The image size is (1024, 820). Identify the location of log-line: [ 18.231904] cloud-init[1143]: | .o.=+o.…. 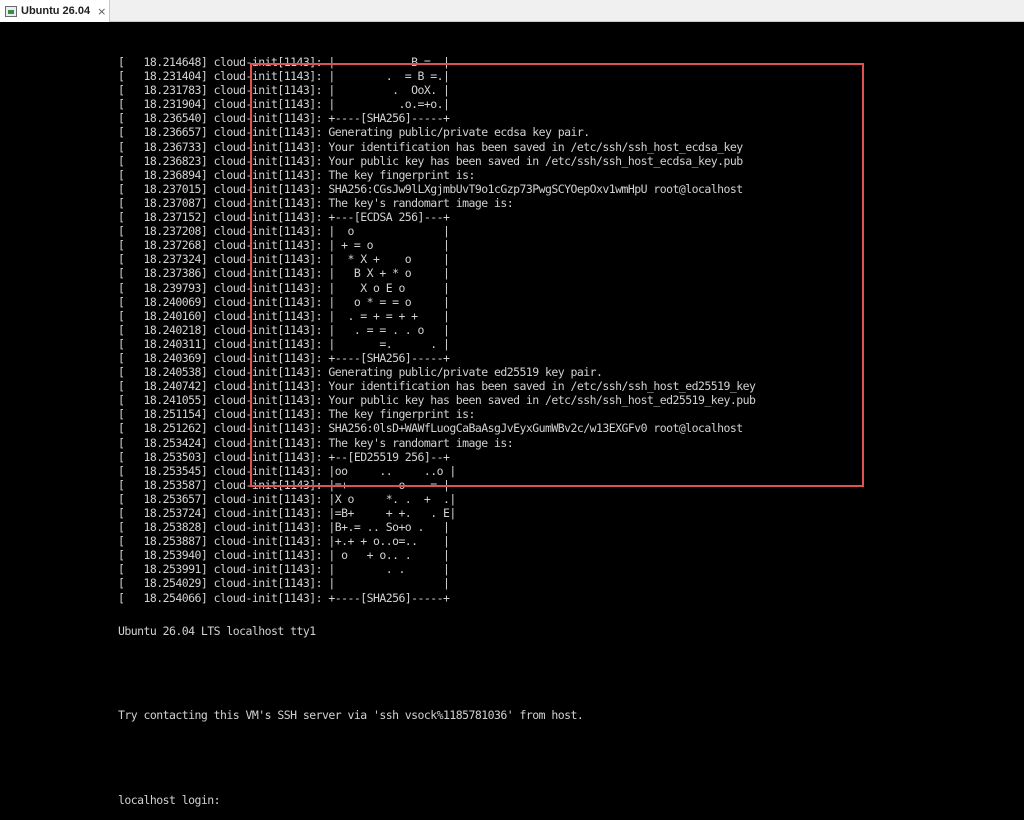
(284, 104).